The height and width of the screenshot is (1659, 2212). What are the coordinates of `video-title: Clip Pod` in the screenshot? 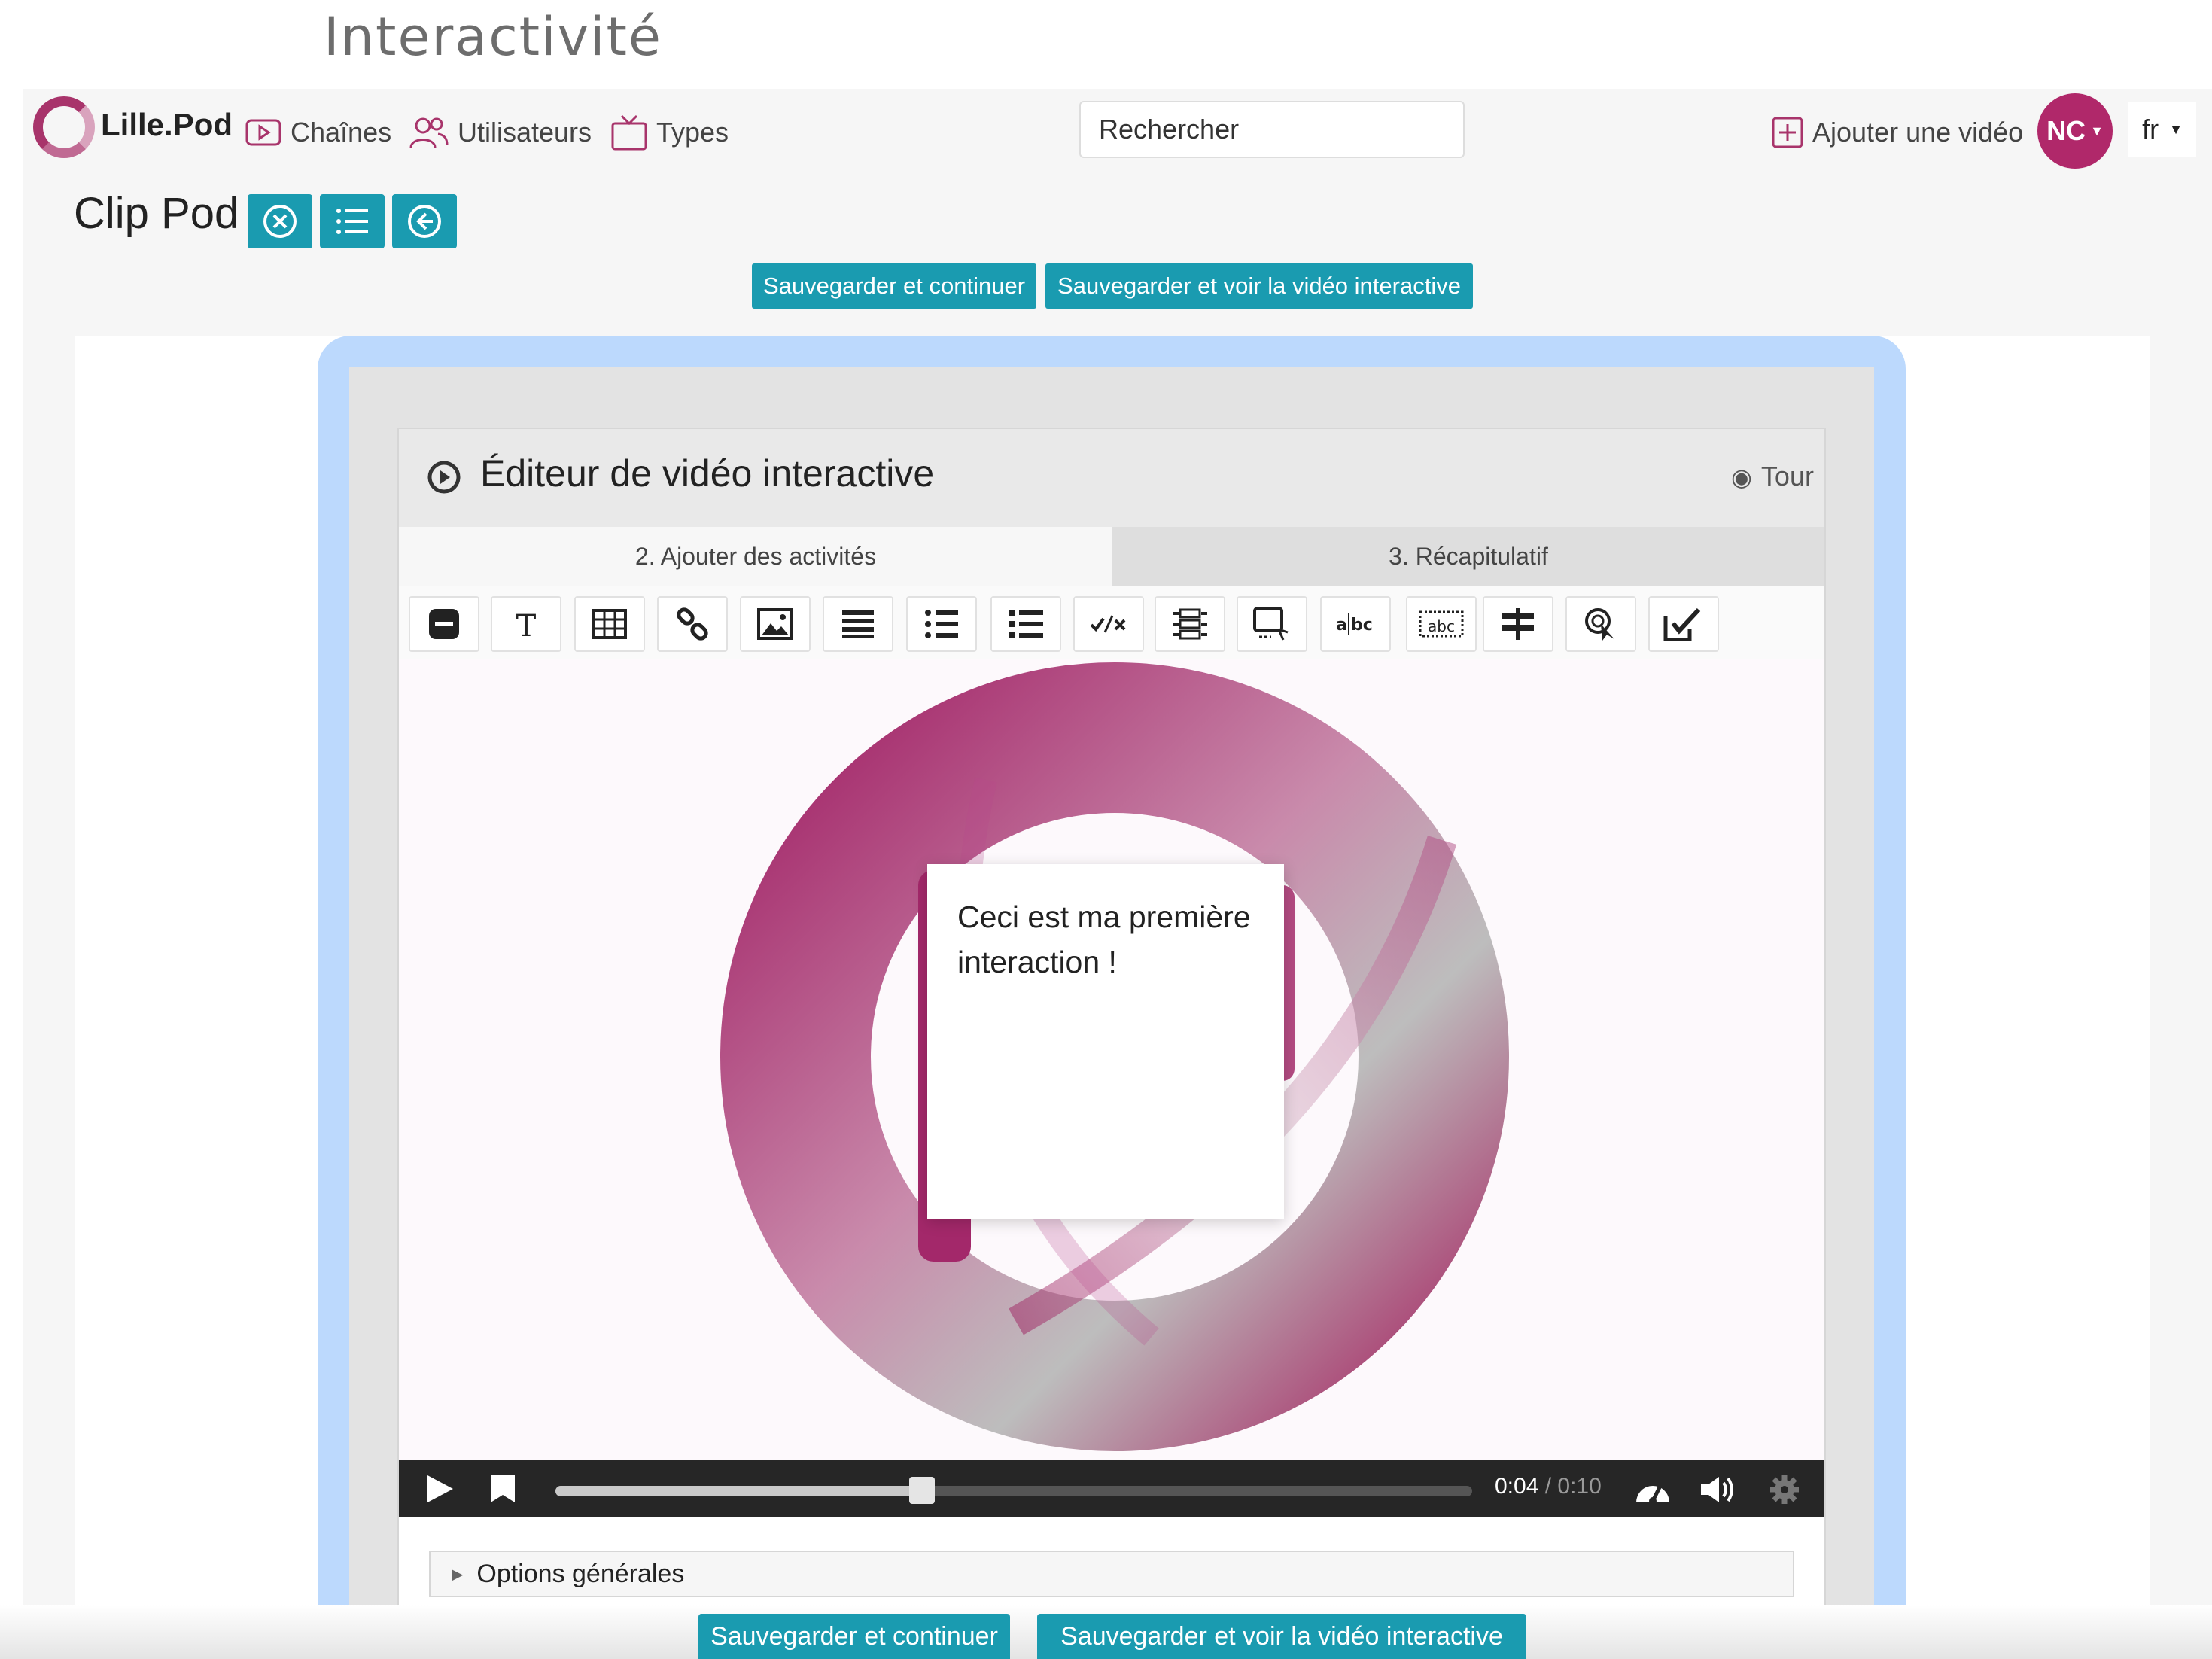 It's located at (156, 213).